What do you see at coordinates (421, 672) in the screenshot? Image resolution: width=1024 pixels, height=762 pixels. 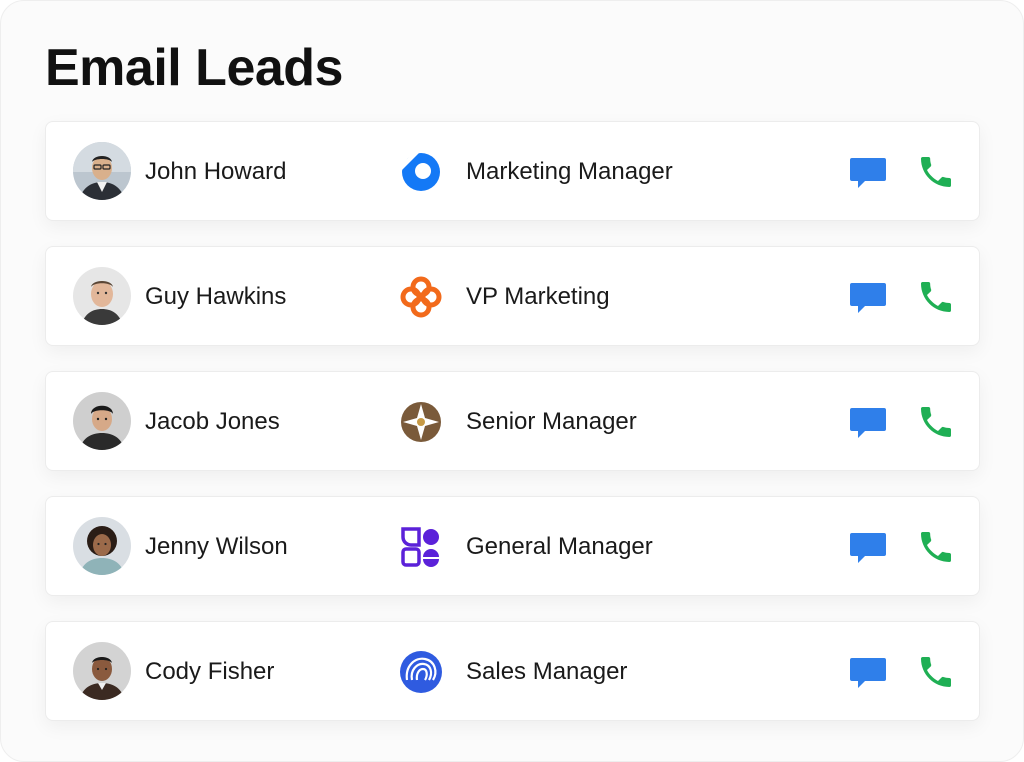 I see `blue-spiral-logo-icon` at bounding box center [421, 672].